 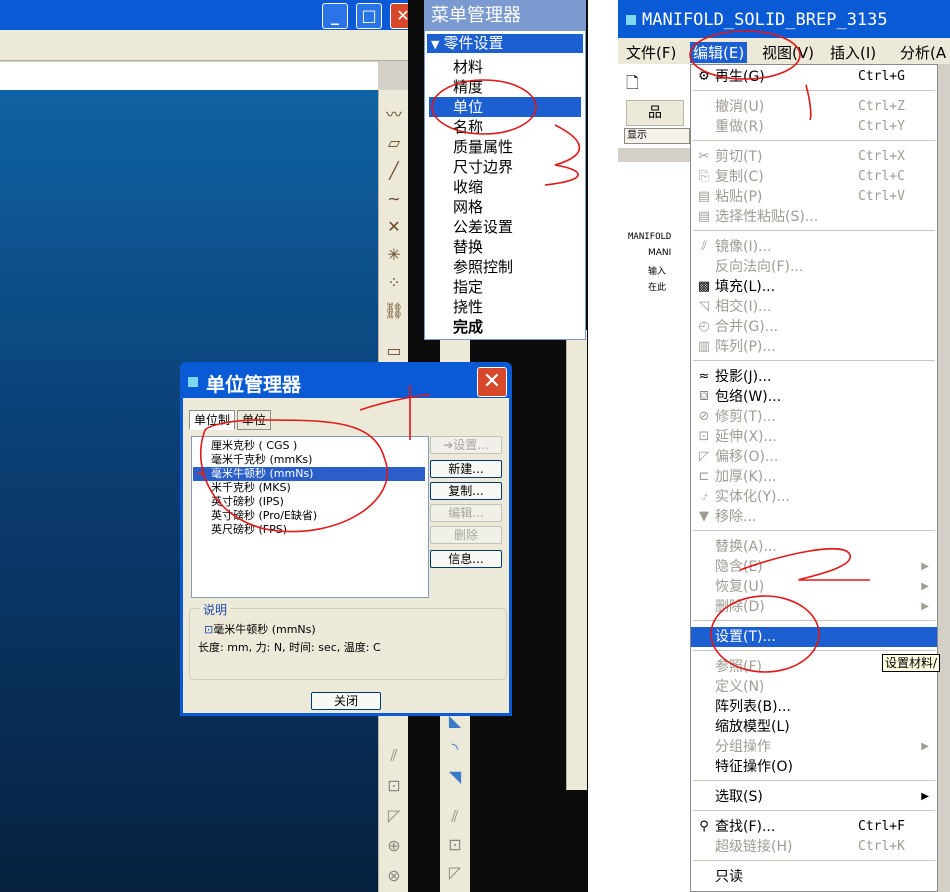 I want to click on menu-item-replace: 替换, so click(x=505, y=247).